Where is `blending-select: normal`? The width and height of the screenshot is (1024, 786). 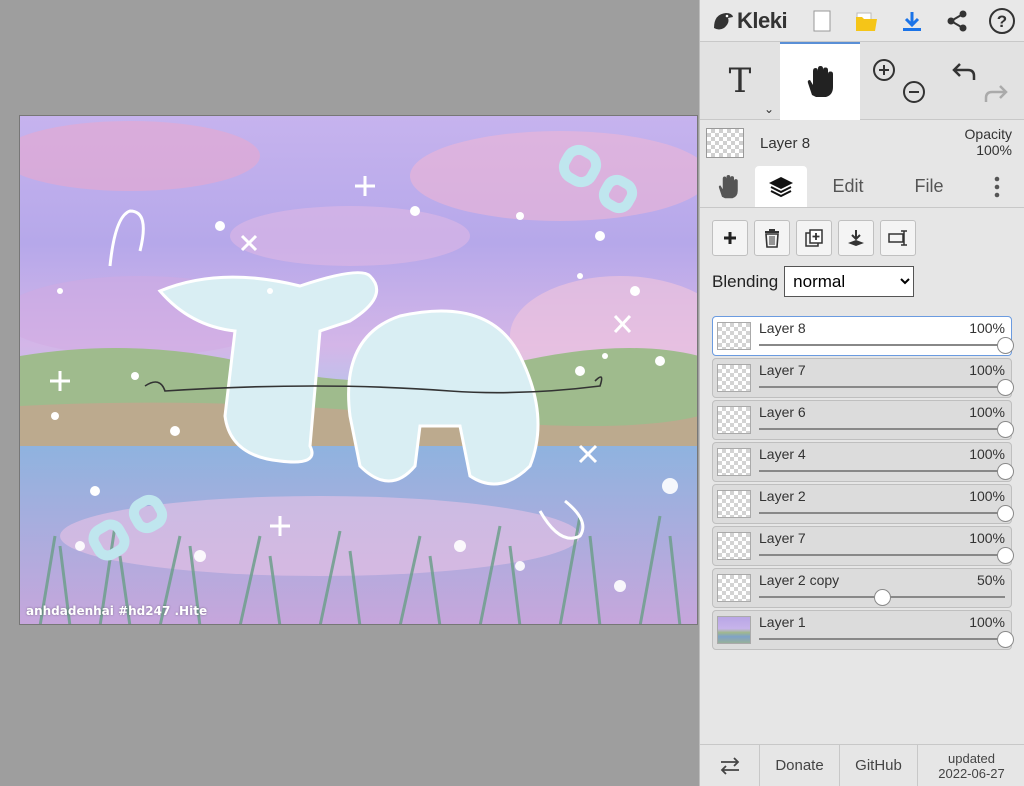
blending-select: normal is located at coordinates (849, 281).